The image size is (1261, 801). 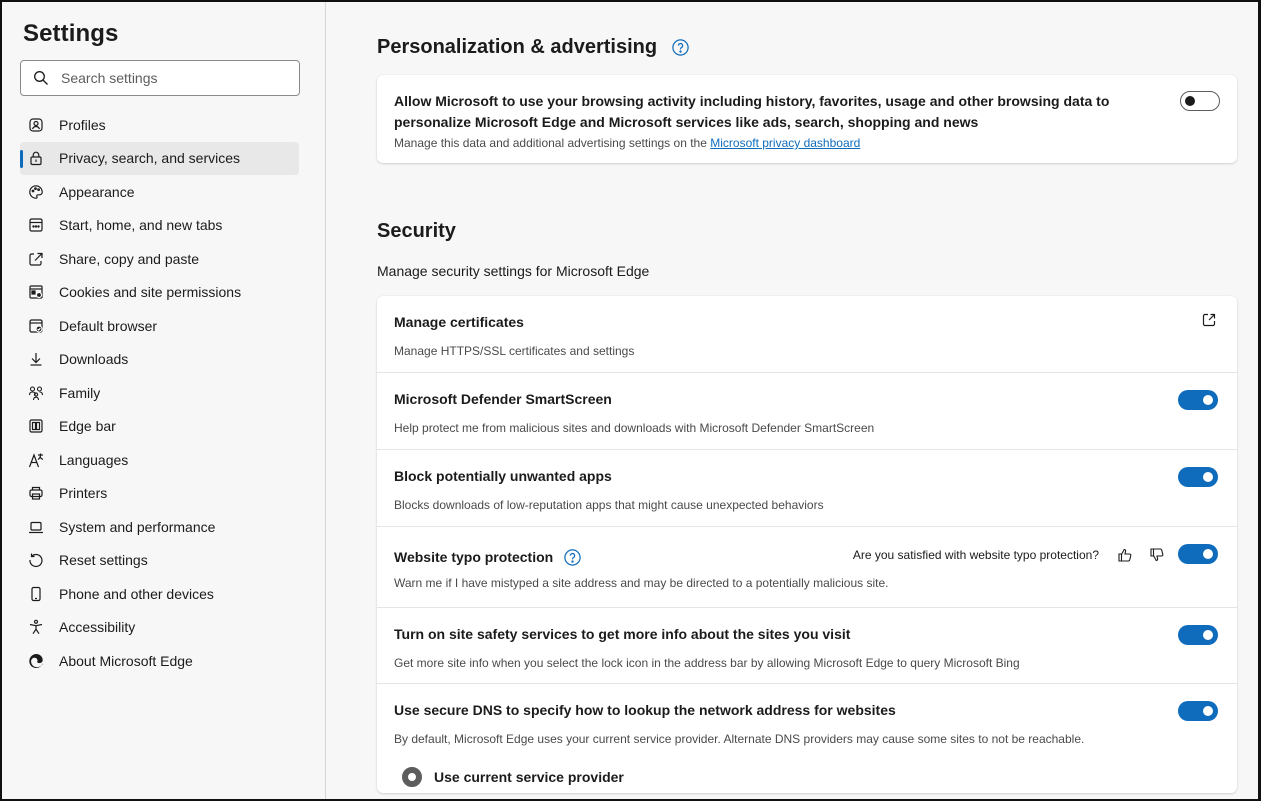 I want to click on reset-icon, so click(x=36, y=560).